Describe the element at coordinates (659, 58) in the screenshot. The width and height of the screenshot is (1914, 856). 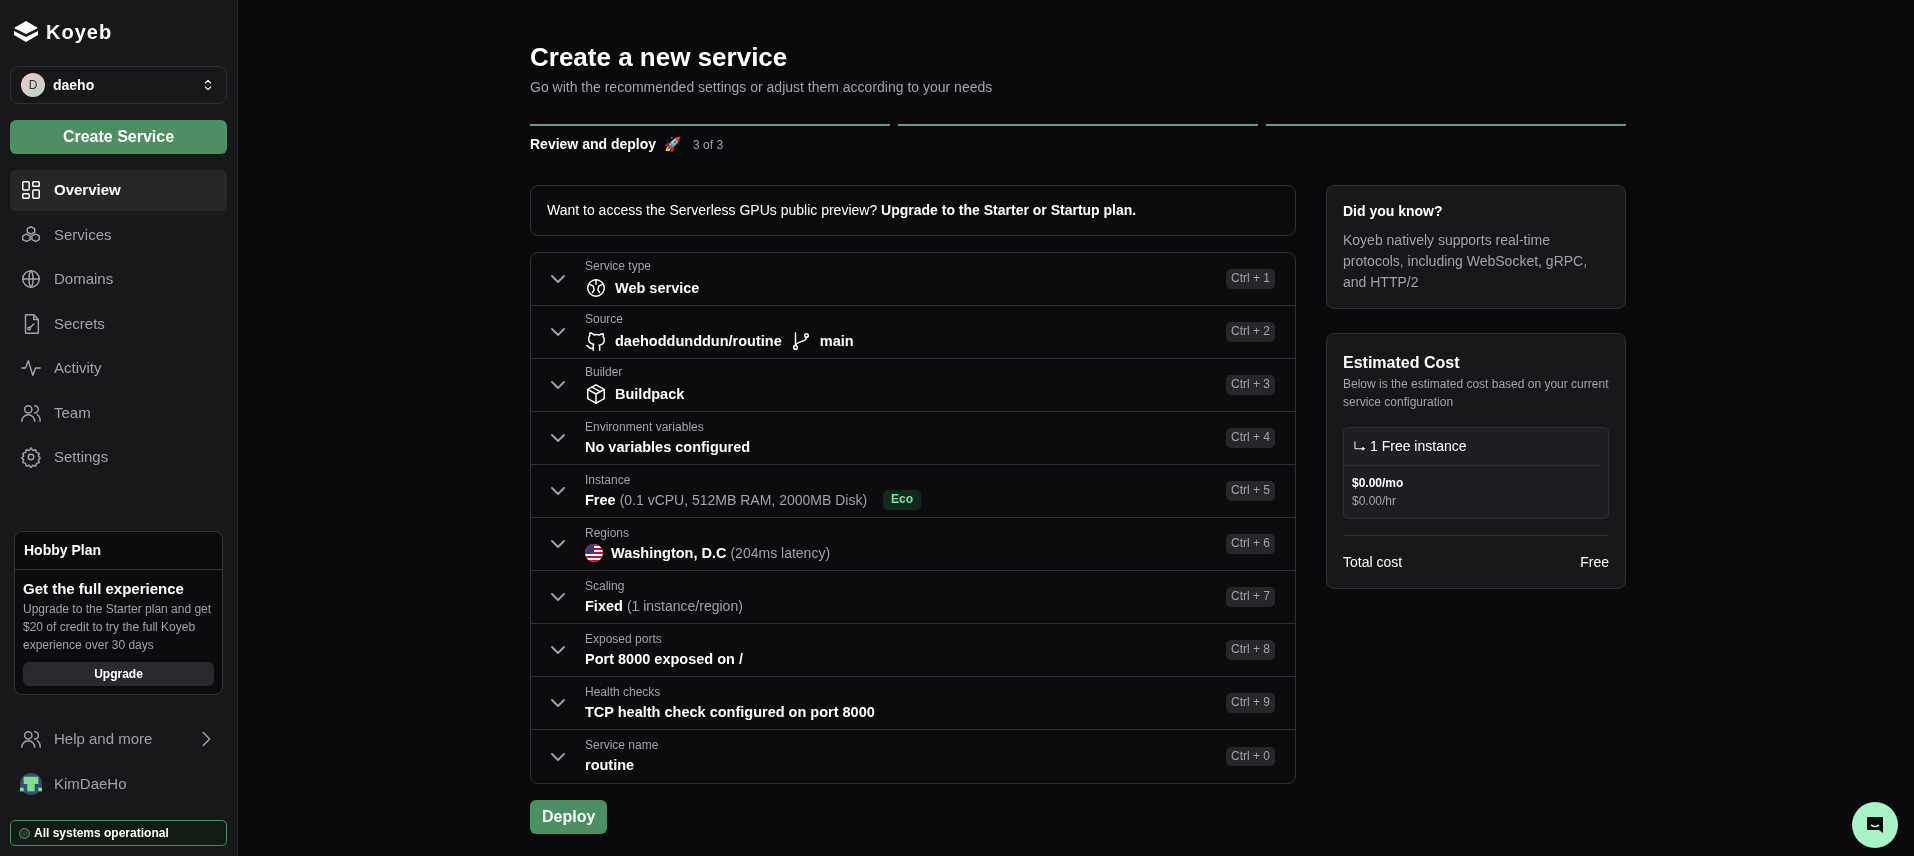
I see `page-title: Create a new service` at that location.